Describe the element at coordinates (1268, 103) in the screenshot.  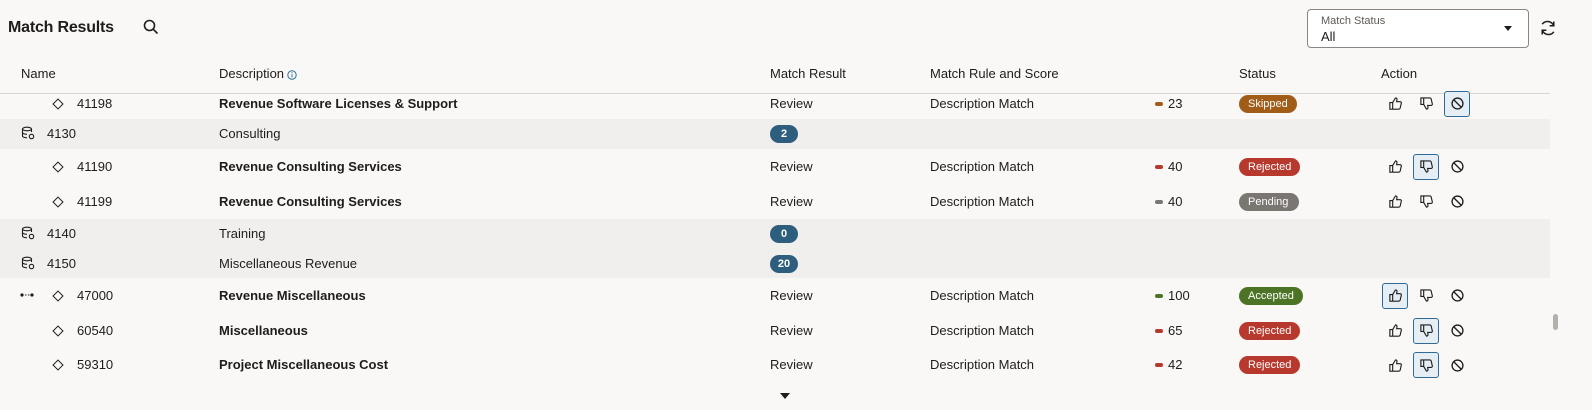
I see `status-badge: Skipped` at that location.